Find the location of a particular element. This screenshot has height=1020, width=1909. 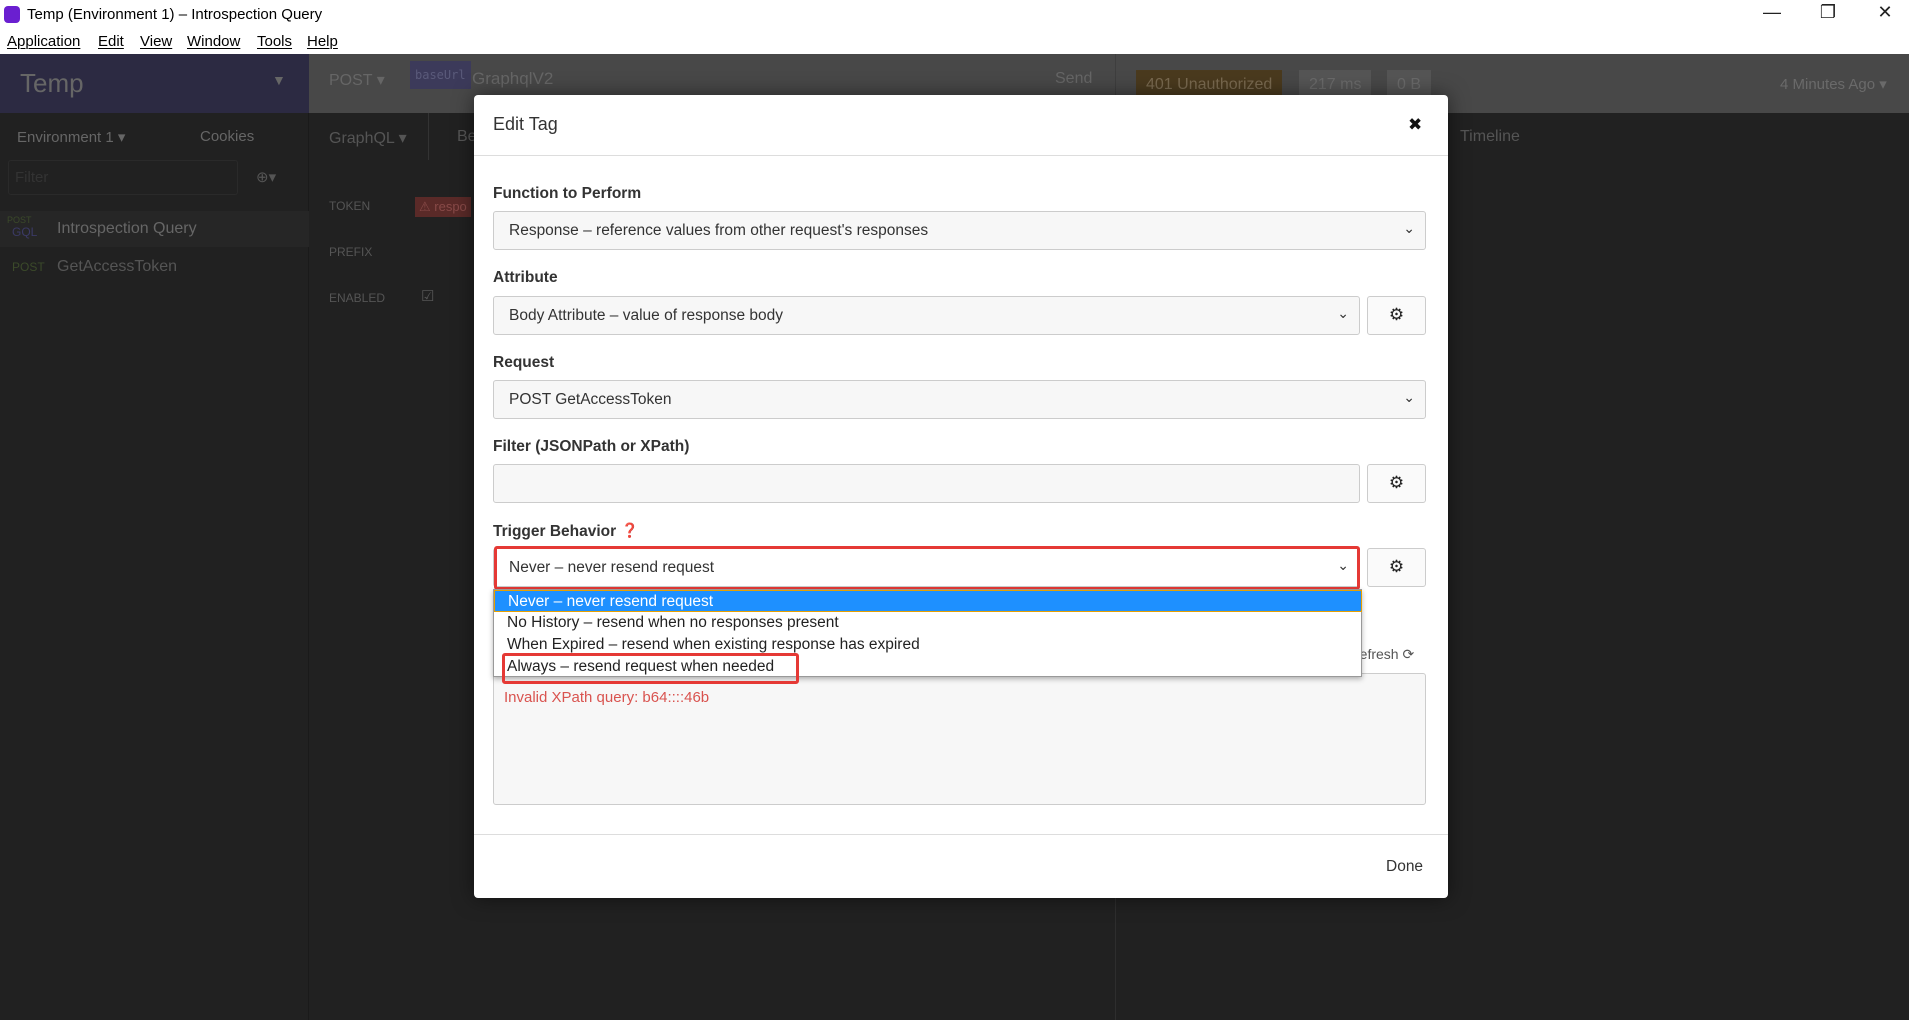

restore-button: ❐ is located at coordinates (1828, 12).